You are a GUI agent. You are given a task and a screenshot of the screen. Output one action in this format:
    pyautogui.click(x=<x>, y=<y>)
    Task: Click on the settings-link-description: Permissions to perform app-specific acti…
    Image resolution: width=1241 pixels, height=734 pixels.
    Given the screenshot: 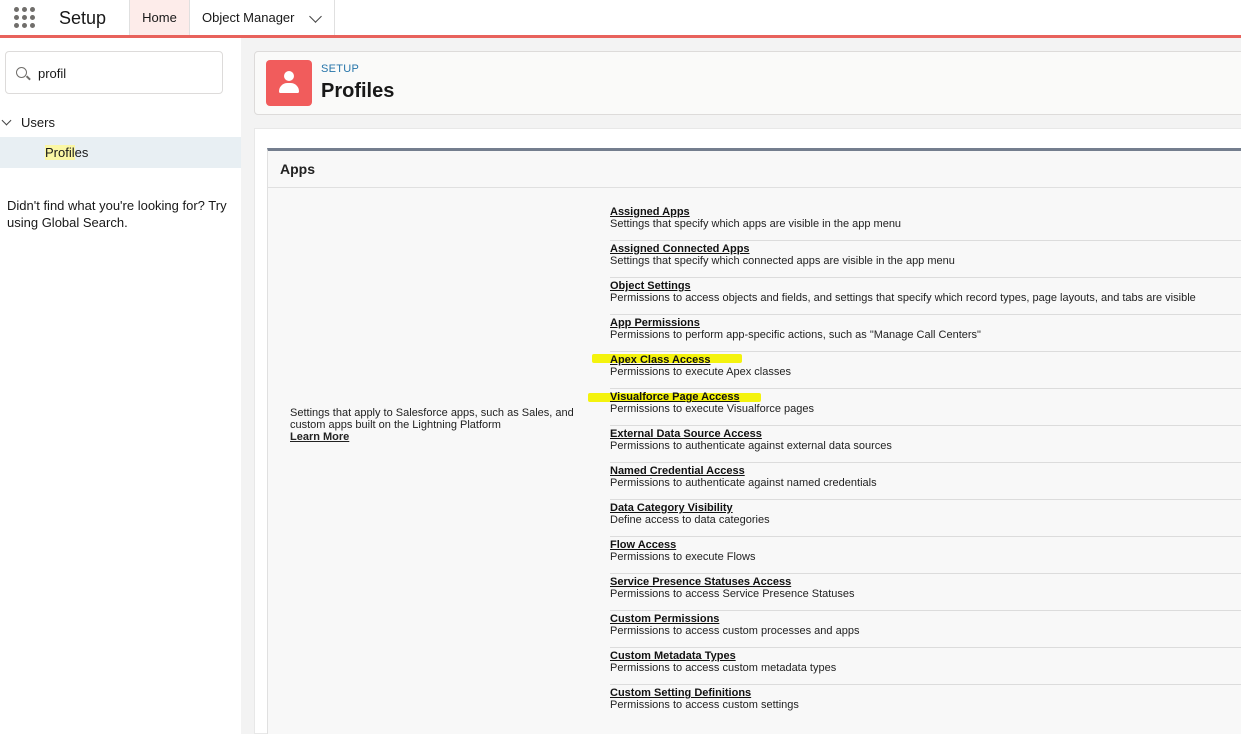 What is the action you would take?
    pyautogui.click(x=795, y=335)
    